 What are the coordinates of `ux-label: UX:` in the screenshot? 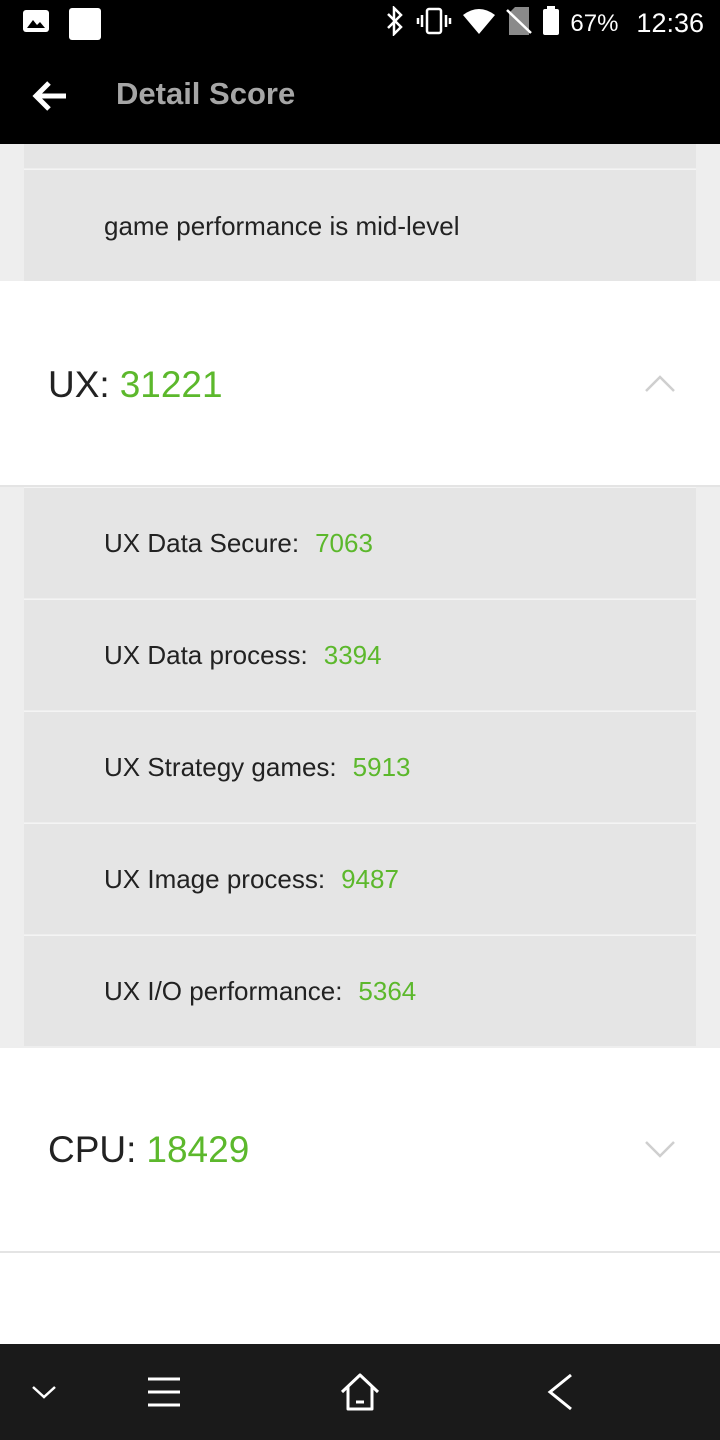 It's located at (79, 384).